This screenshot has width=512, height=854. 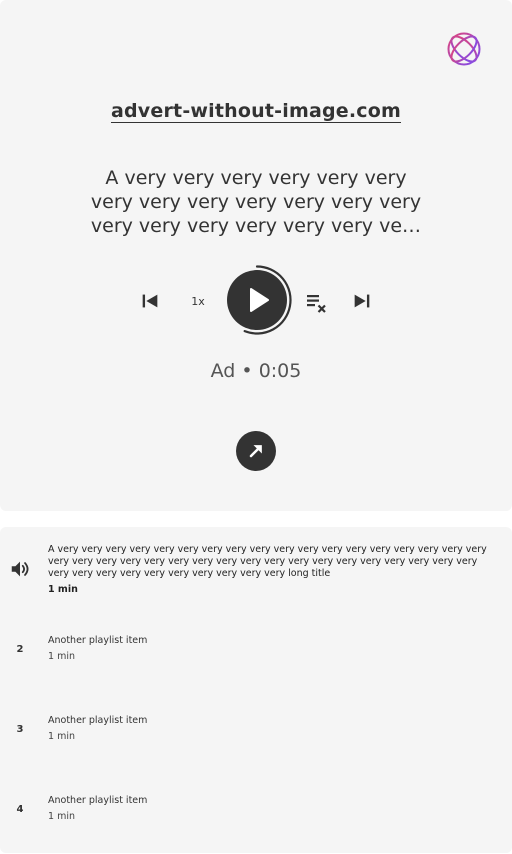 I want to click on playlist-item: 3 Another playlist item 1 min, so click(x=256, y=727).